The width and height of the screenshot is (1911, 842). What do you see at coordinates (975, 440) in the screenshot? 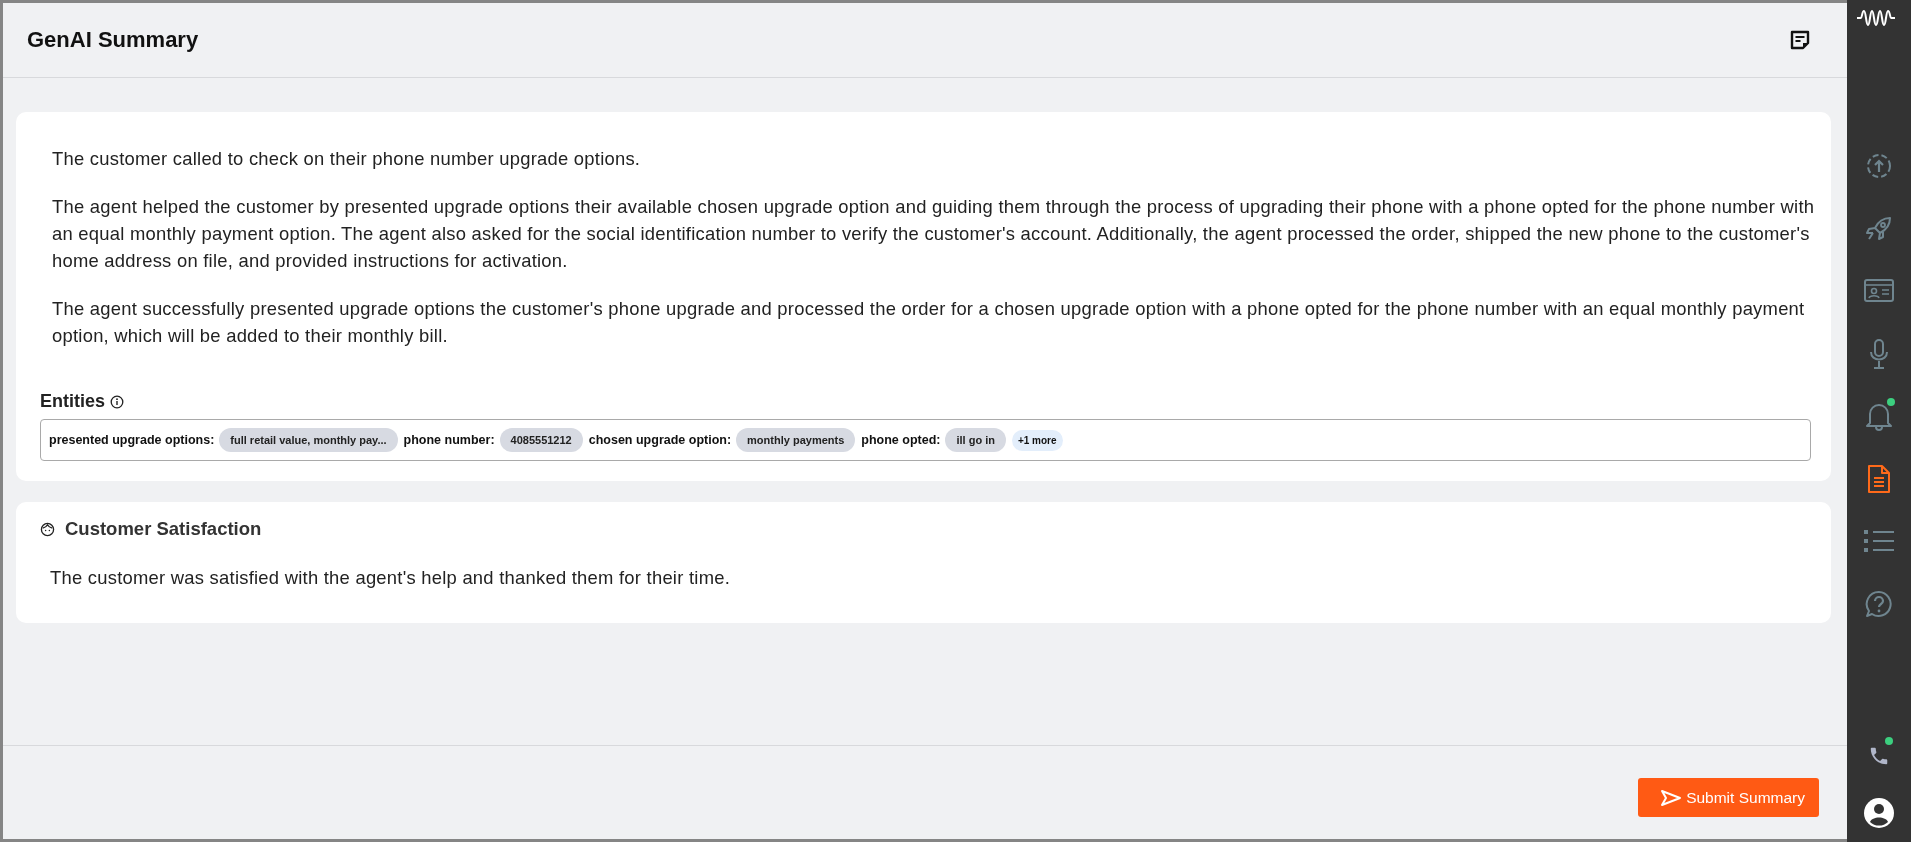
I see `entity-chip: ill go in` at bounding box center [975, 440].